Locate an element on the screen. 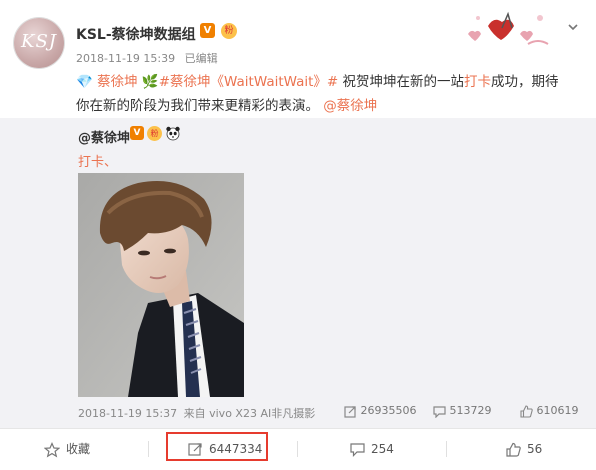 The height and width of the screenshot is (470, 596). like-button: 56 is located at coordinates (524, 449).